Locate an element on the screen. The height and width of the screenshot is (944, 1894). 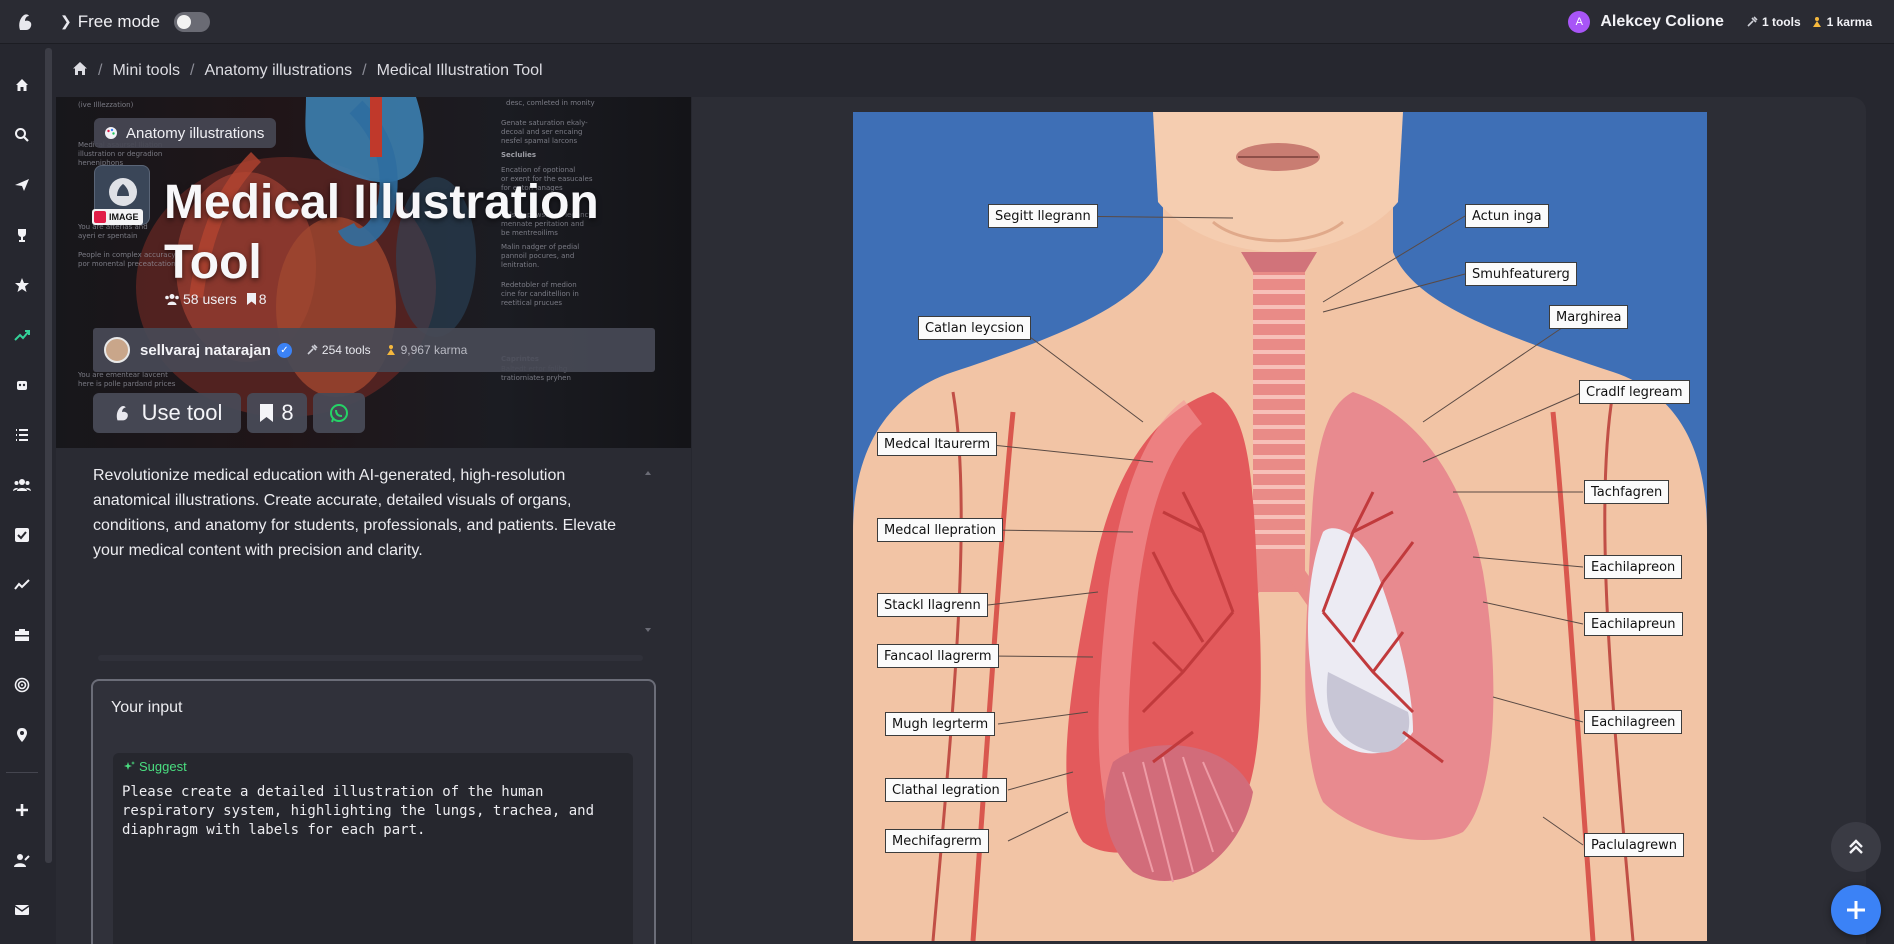
illustration-label: Medcal llepration is located at coordinates (940, 530).